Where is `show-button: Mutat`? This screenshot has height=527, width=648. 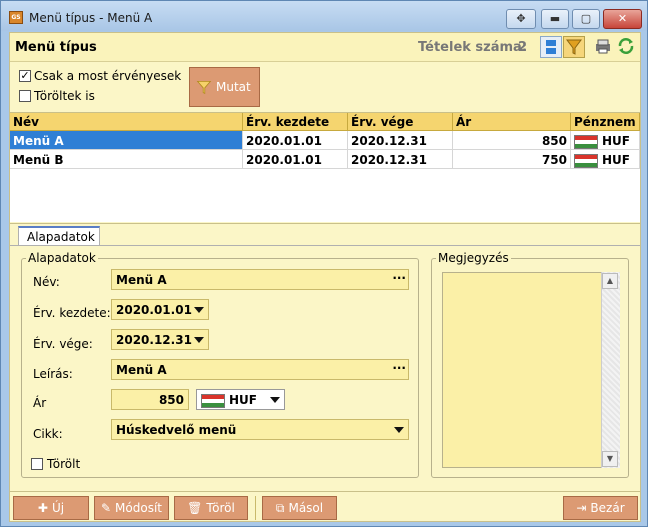 show-button: Mutat is located at coordinates (224, 87).